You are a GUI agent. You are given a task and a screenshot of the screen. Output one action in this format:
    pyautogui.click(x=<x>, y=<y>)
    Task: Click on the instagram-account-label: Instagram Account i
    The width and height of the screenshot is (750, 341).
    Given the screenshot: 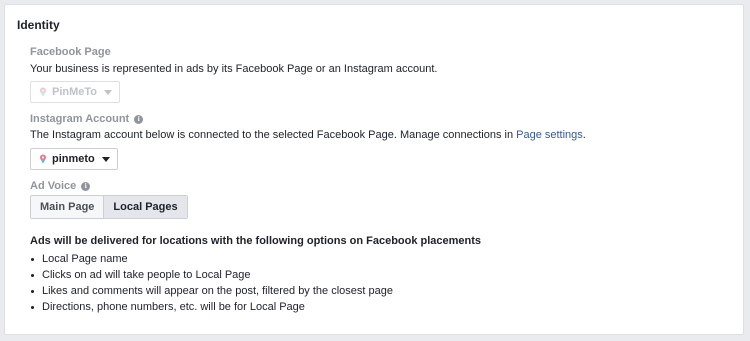 What is the action you would take?
    pyautogui.click(x=87, y=119)
    